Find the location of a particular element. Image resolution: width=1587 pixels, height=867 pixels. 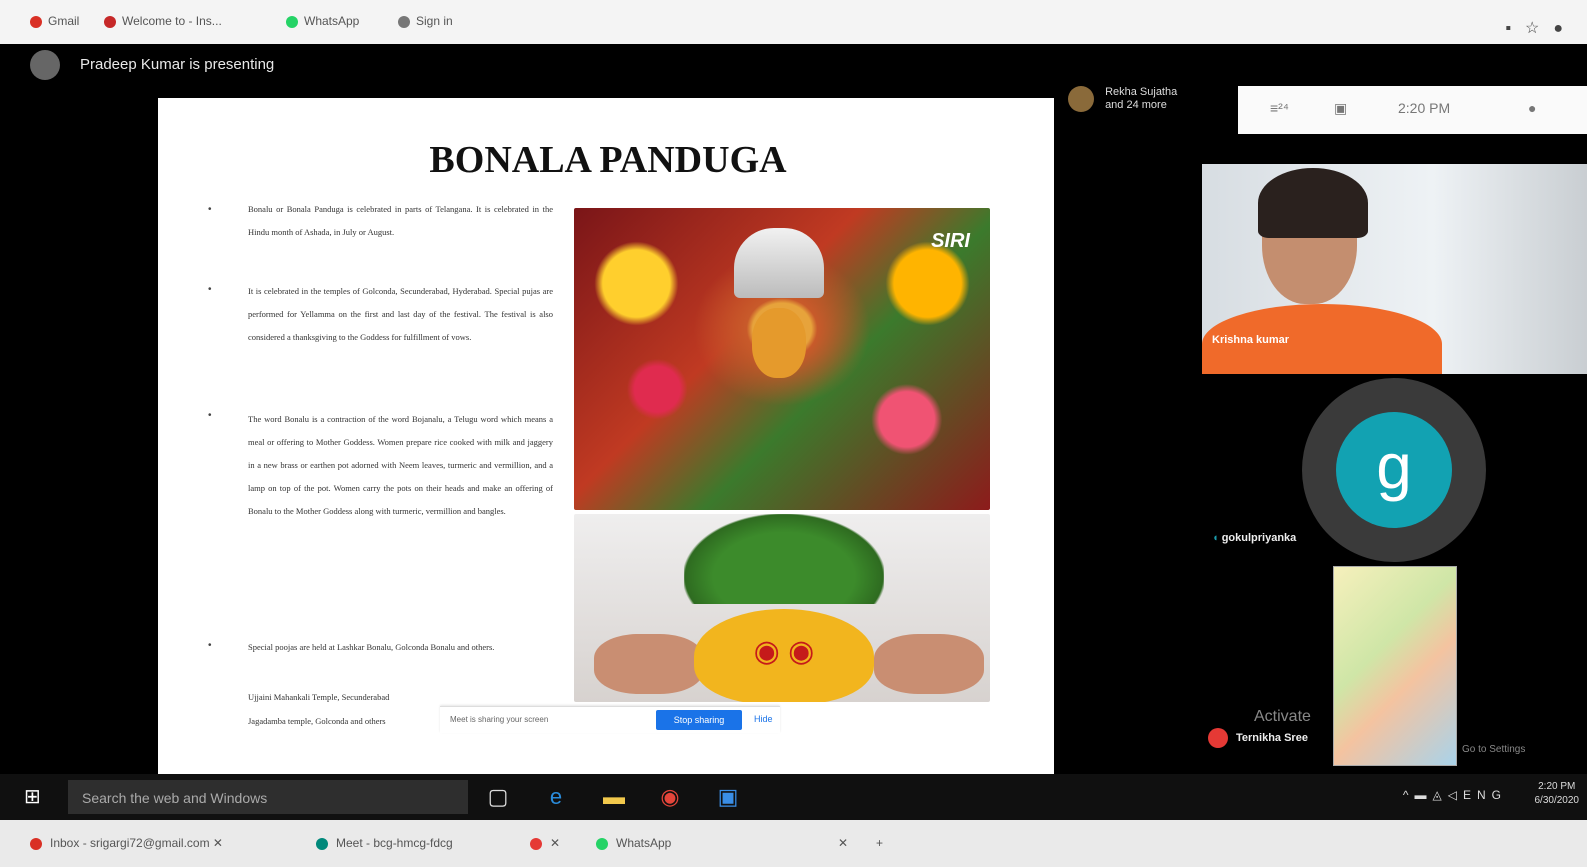

cast-icon: ▪ is located at coordinates (1515, 28).